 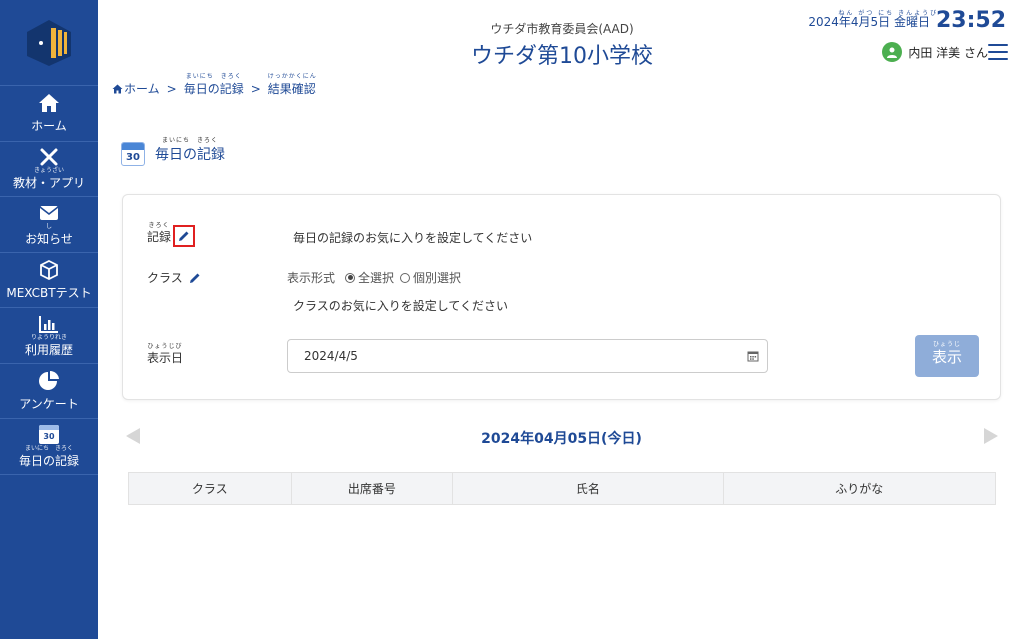 I want to click on hamburger-menu-icon, so click(x=998, y=52).